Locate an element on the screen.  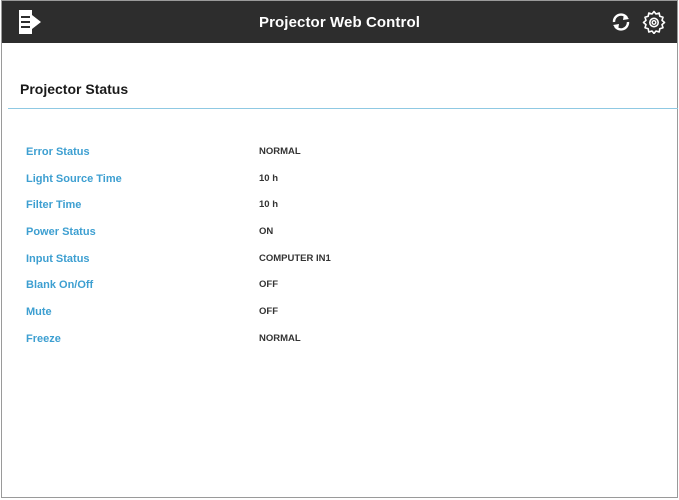
status-label: Power Status is located at coordinates (61, 232).